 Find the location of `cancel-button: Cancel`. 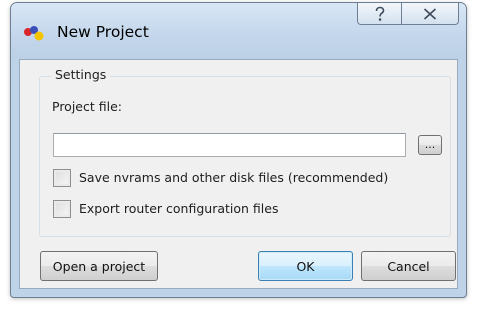

cancel-button: Cancel is located at coordinates (408, 266).